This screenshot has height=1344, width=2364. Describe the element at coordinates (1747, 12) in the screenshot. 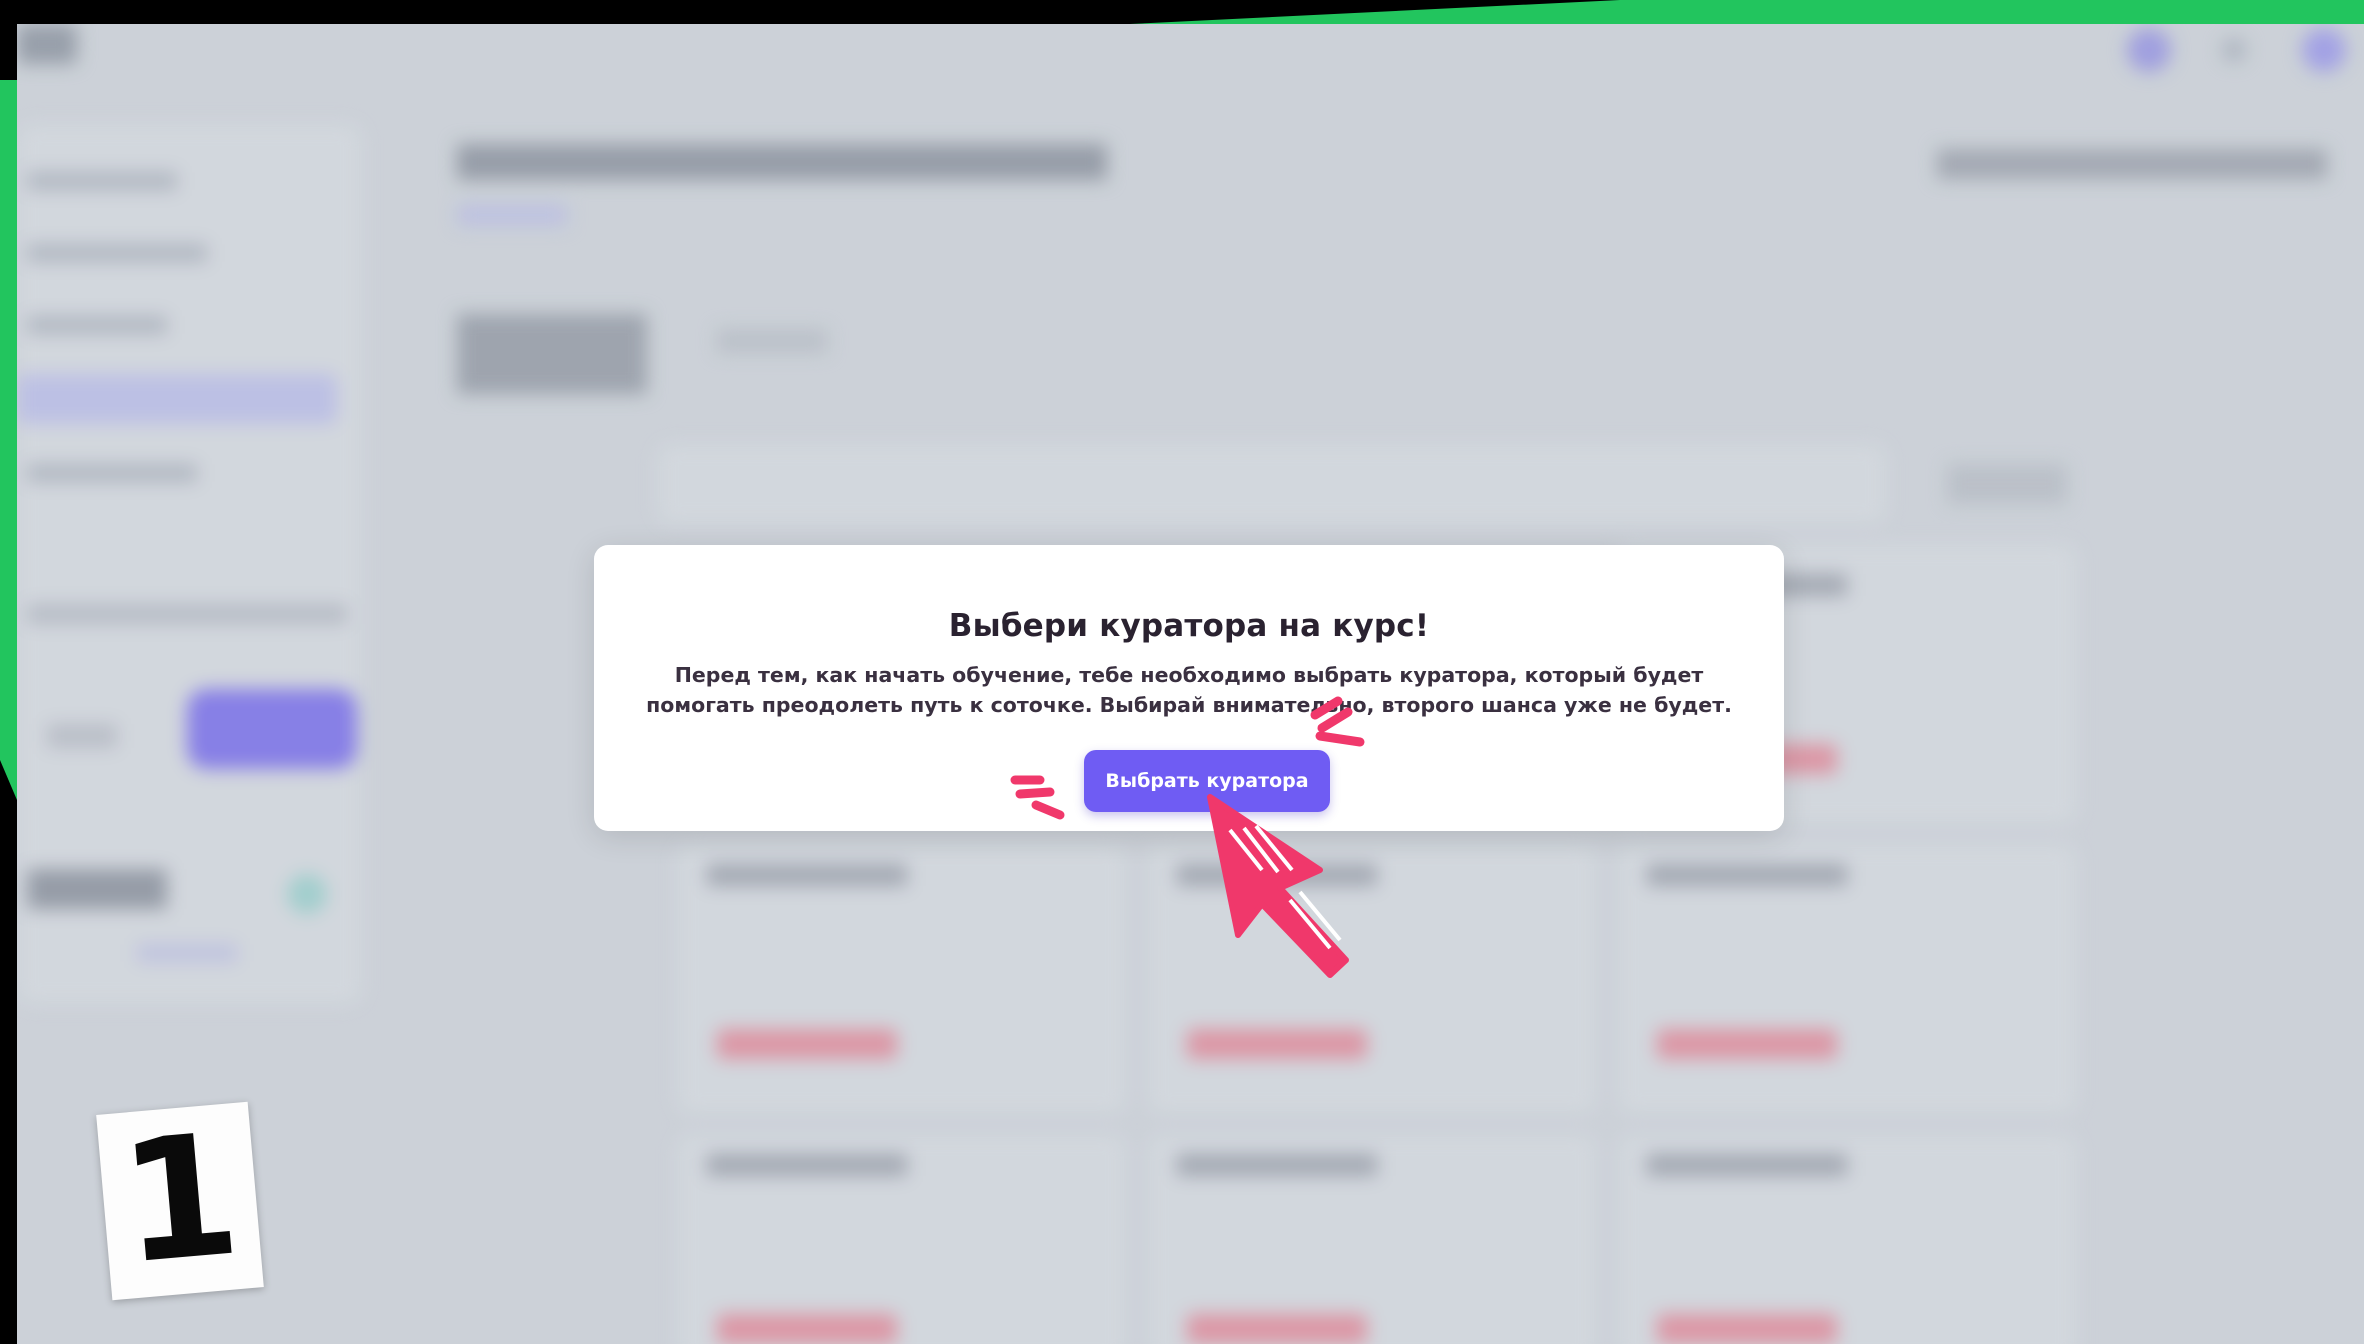

I see `frame-green-top` at that location.